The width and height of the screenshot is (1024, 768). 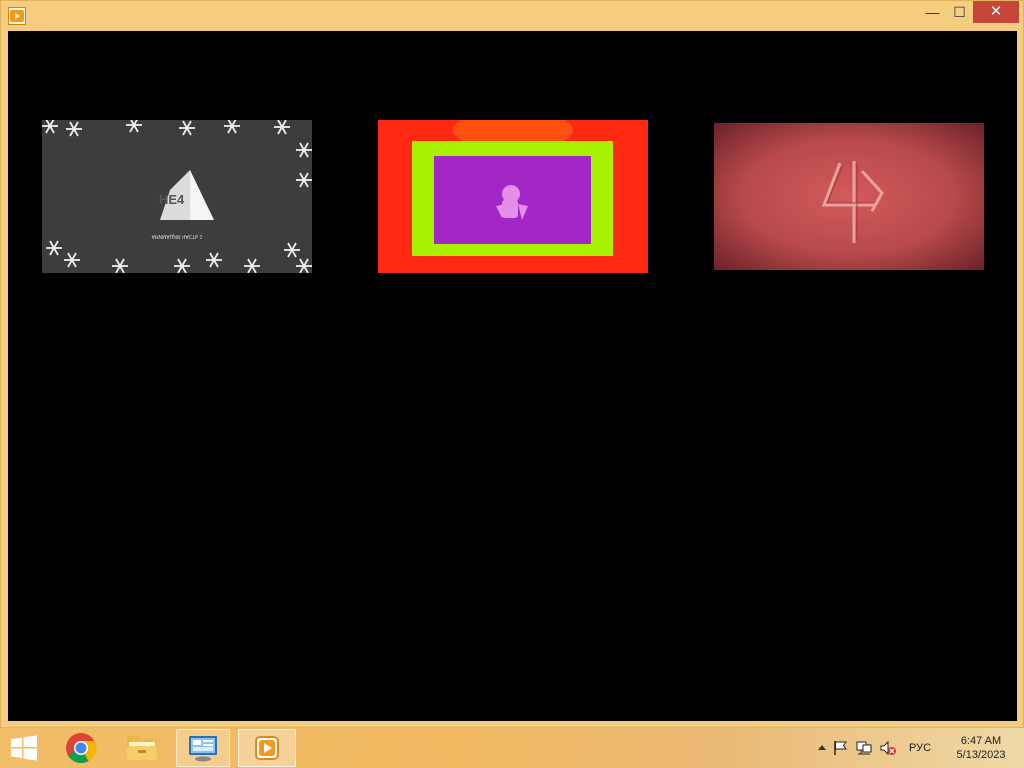 What do you see at coordinates (996, 12) in the screenshot?
I see `close-button: ✕` at bounding box center [996, 12].